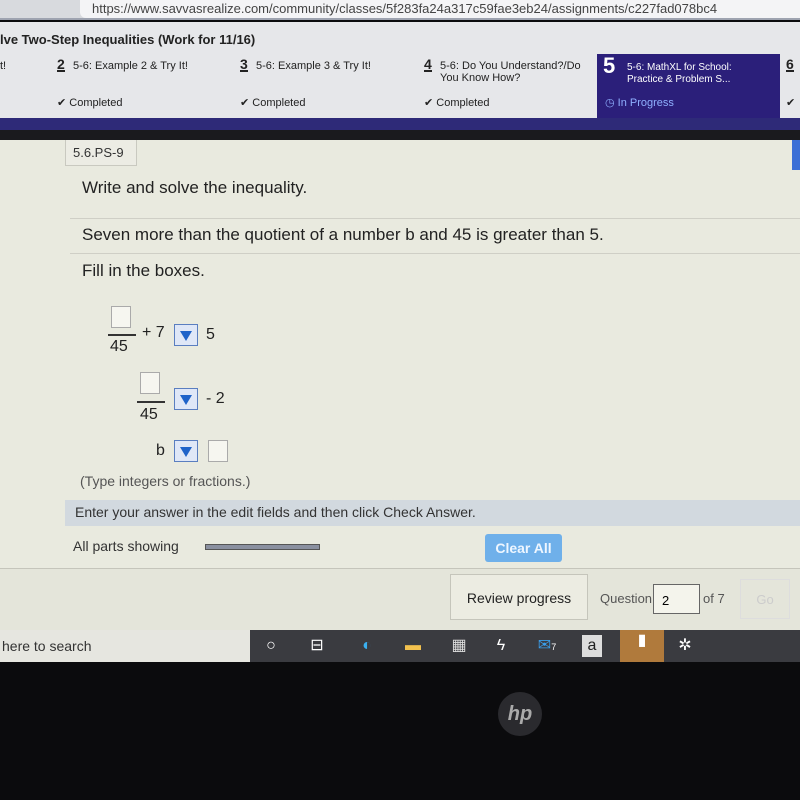 The width and height of the screenshot is (800, 800). I want to click on side-button, so click(796, 155).